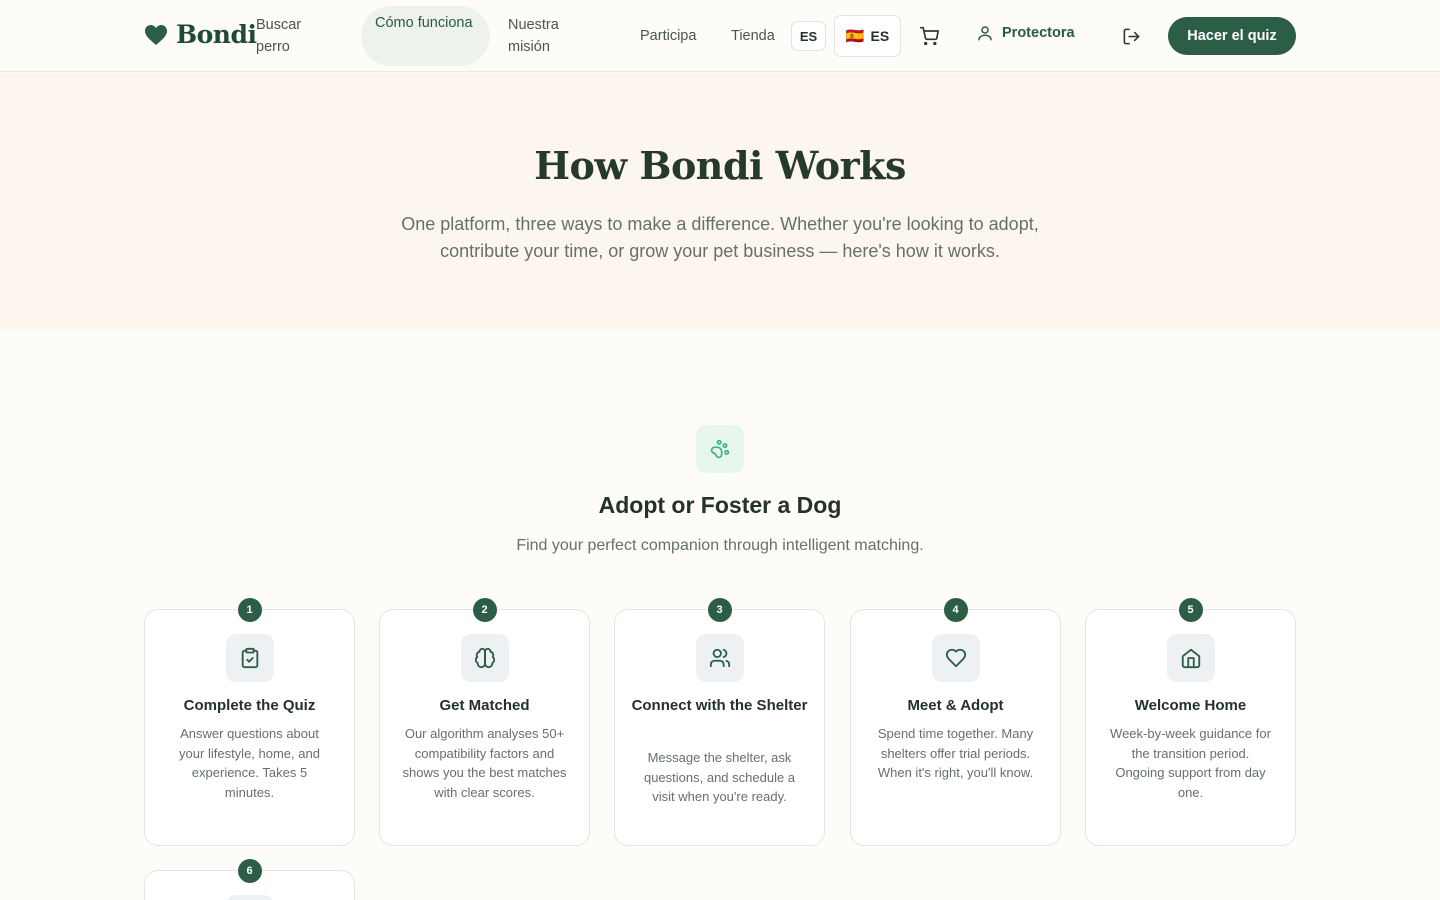 The height and width of the screenshot is (900, 1440). I want to click on flag-spain-icon: 🇪🇸, so click(855, 36).